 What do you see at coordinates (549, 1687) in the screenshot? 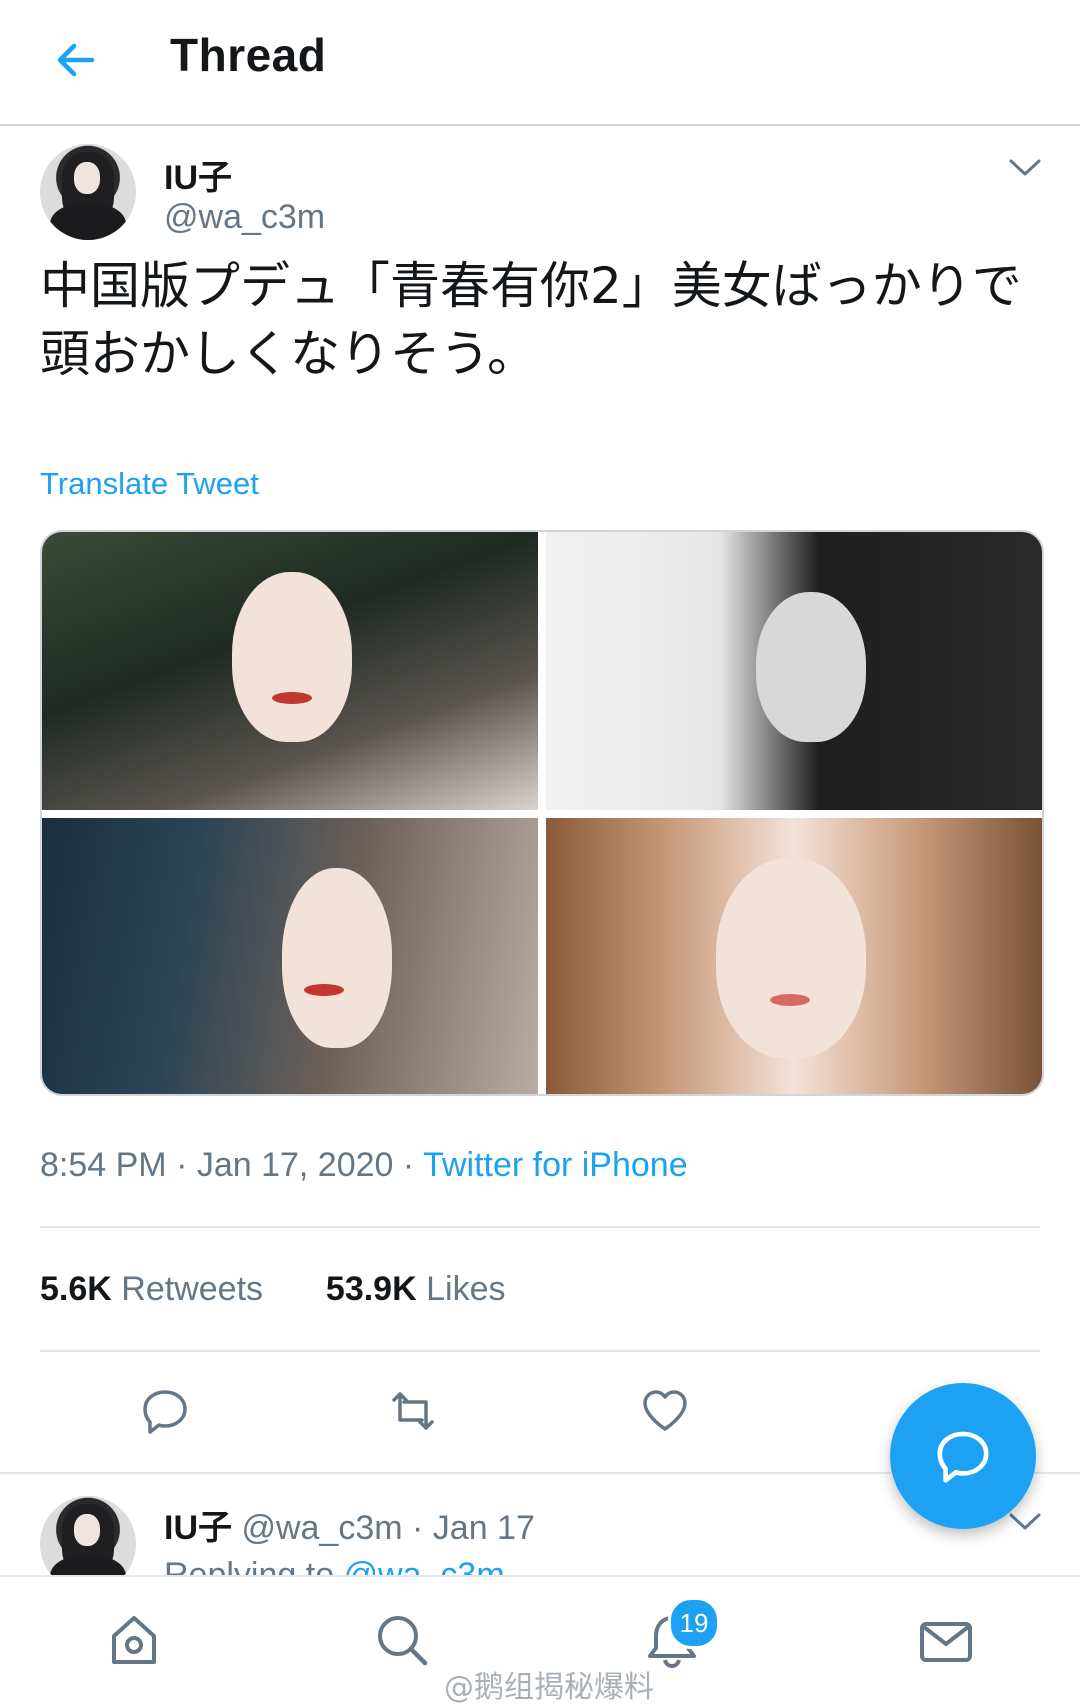
I see `watermark: @鹅组揭秘爆料` at bounding box center [549, 1687].